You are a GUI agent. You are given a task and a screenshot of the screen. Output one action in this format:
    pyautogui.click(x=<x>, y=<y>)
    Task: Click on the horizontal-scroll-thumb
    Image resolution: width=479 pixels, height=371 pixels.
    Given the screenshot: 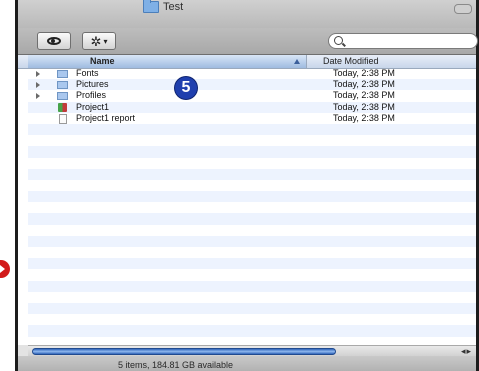 What is the action you would take?
    pyautogui.click(x=184, y=351)
    